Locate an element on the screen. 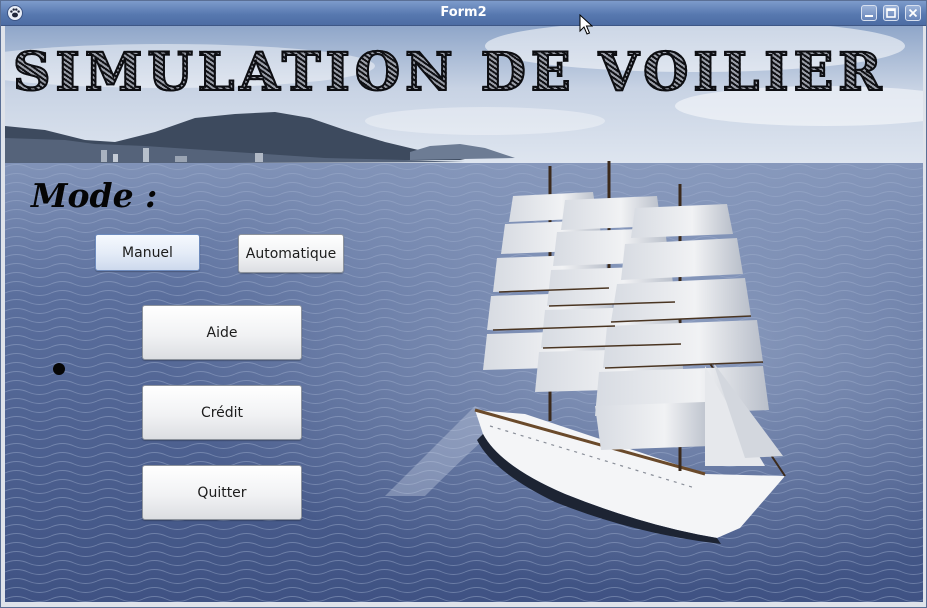 This screenshot has width=927, height=608. maximize-icon is located at coordinates (891, 13).